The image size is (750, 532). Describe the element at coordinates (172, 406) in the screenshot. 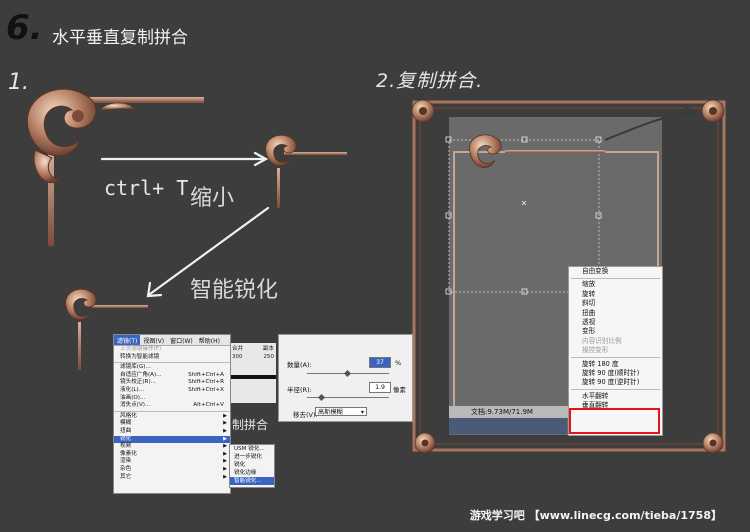

I see `filter-menu-item: 消失点(V)... Alt+Ctrl+V` at that location.